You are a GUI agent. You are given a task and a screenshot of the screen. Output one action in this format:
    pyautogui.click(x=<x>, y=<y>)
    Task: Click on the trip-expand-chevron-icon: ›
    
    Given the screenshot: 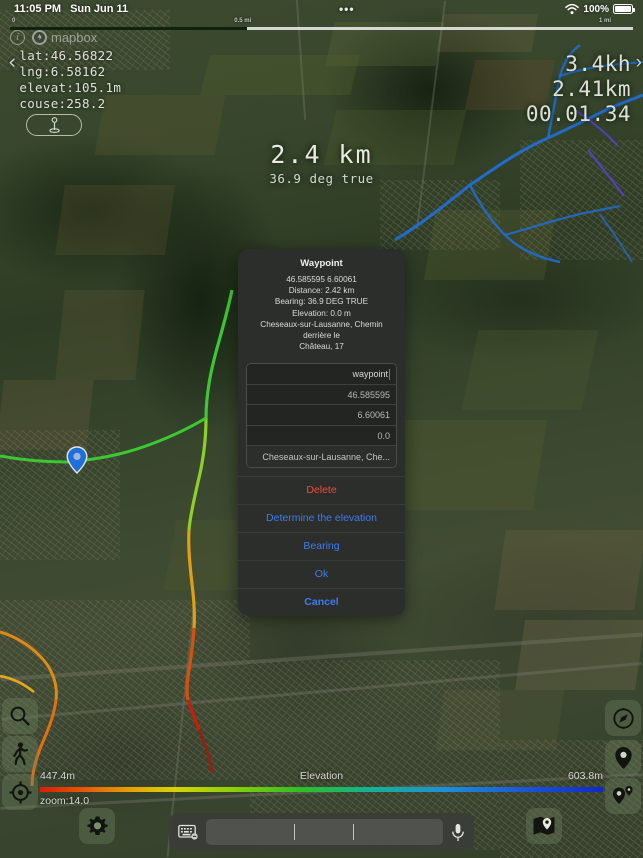 What is the action you would take?
    pyautogui.click(x=639, y=63)
    